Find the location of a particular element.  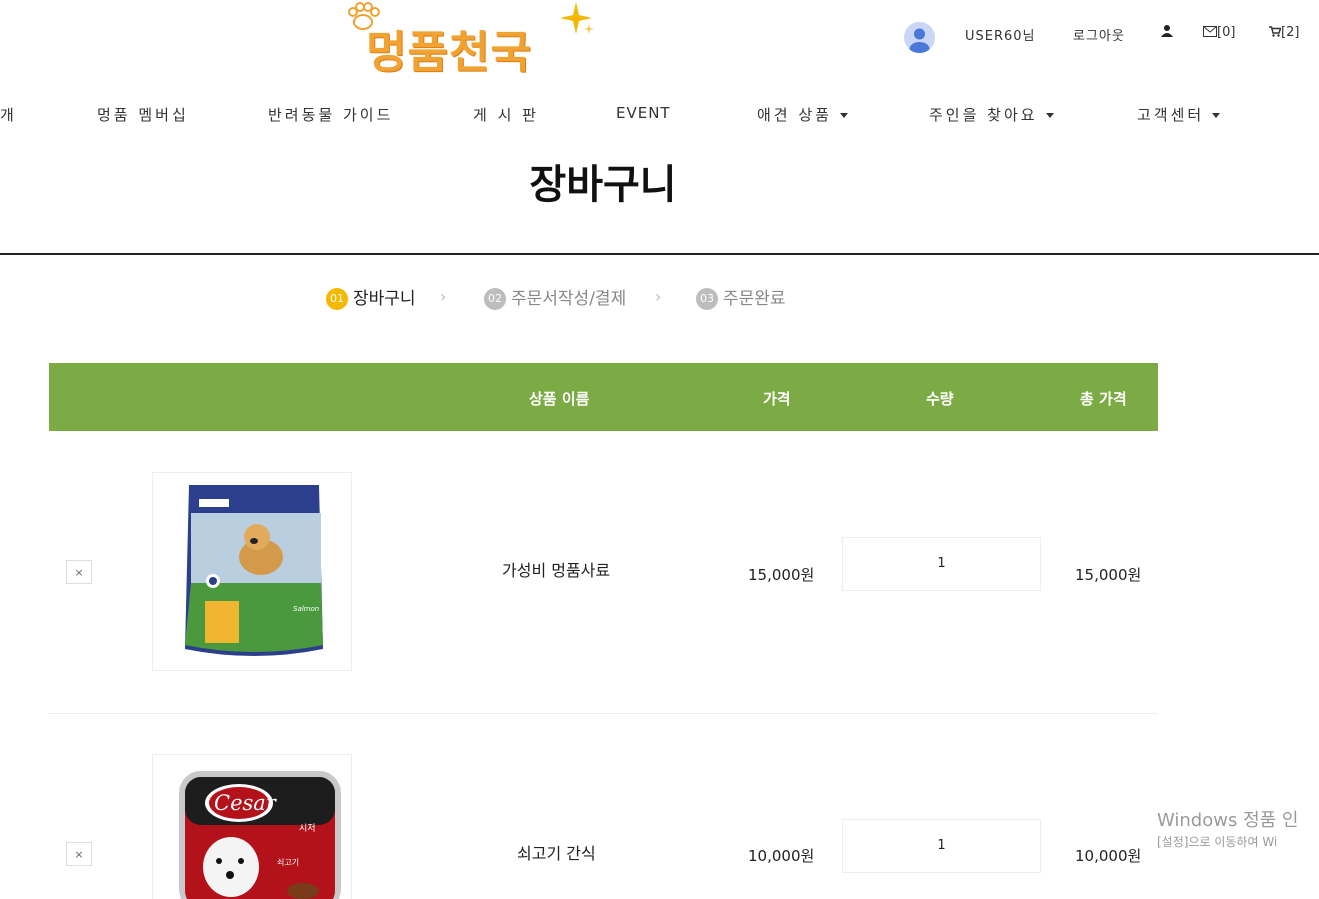

step-label: 주문완료 is located at coordinates (754, 299).